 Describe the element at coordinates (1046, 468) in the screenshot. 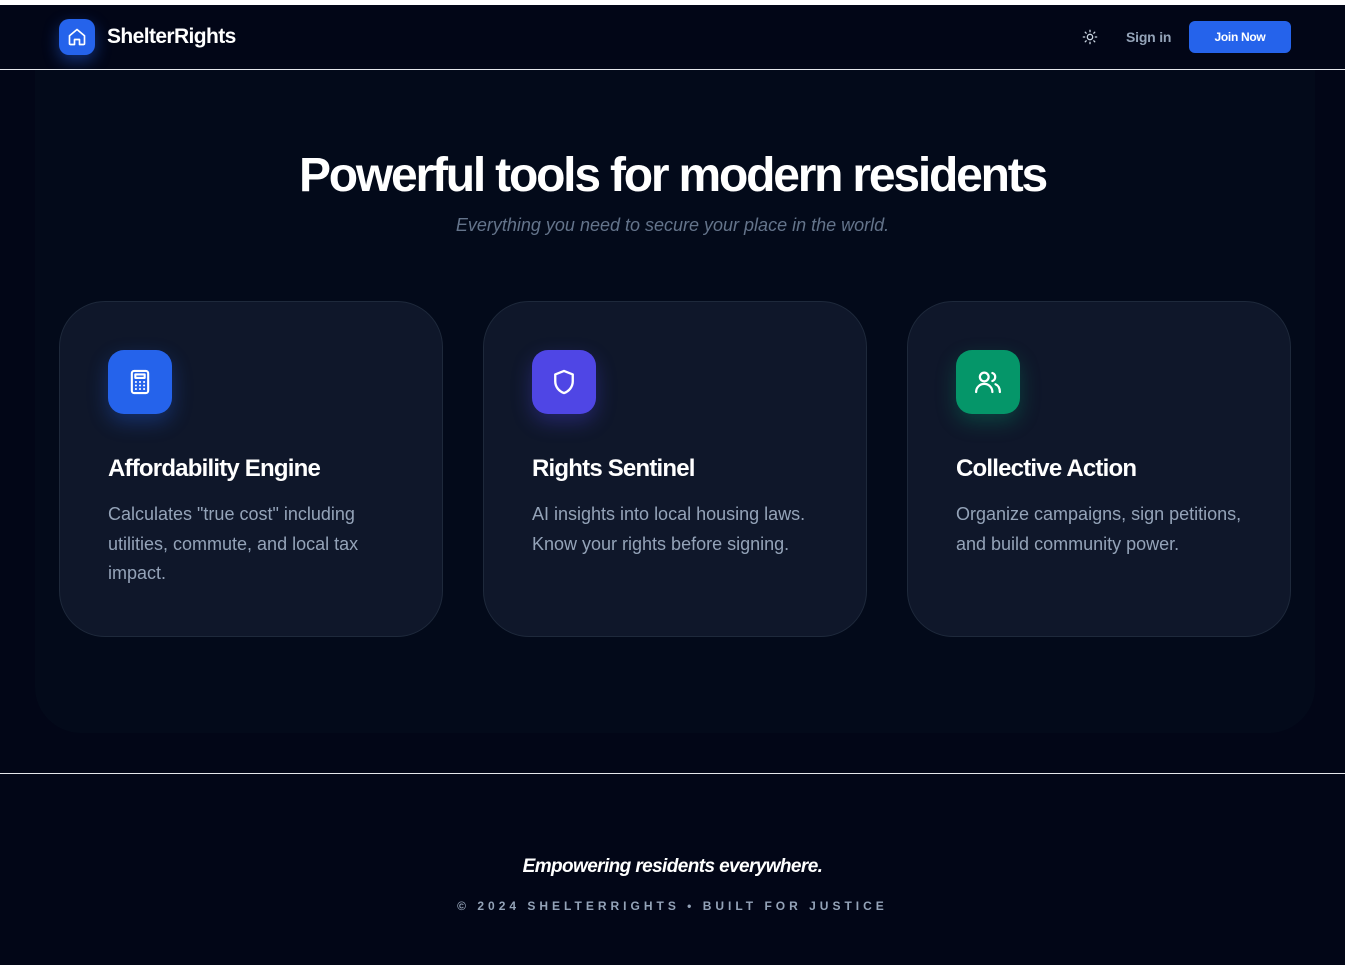

I see `feature-title: Collective Action` at that location.